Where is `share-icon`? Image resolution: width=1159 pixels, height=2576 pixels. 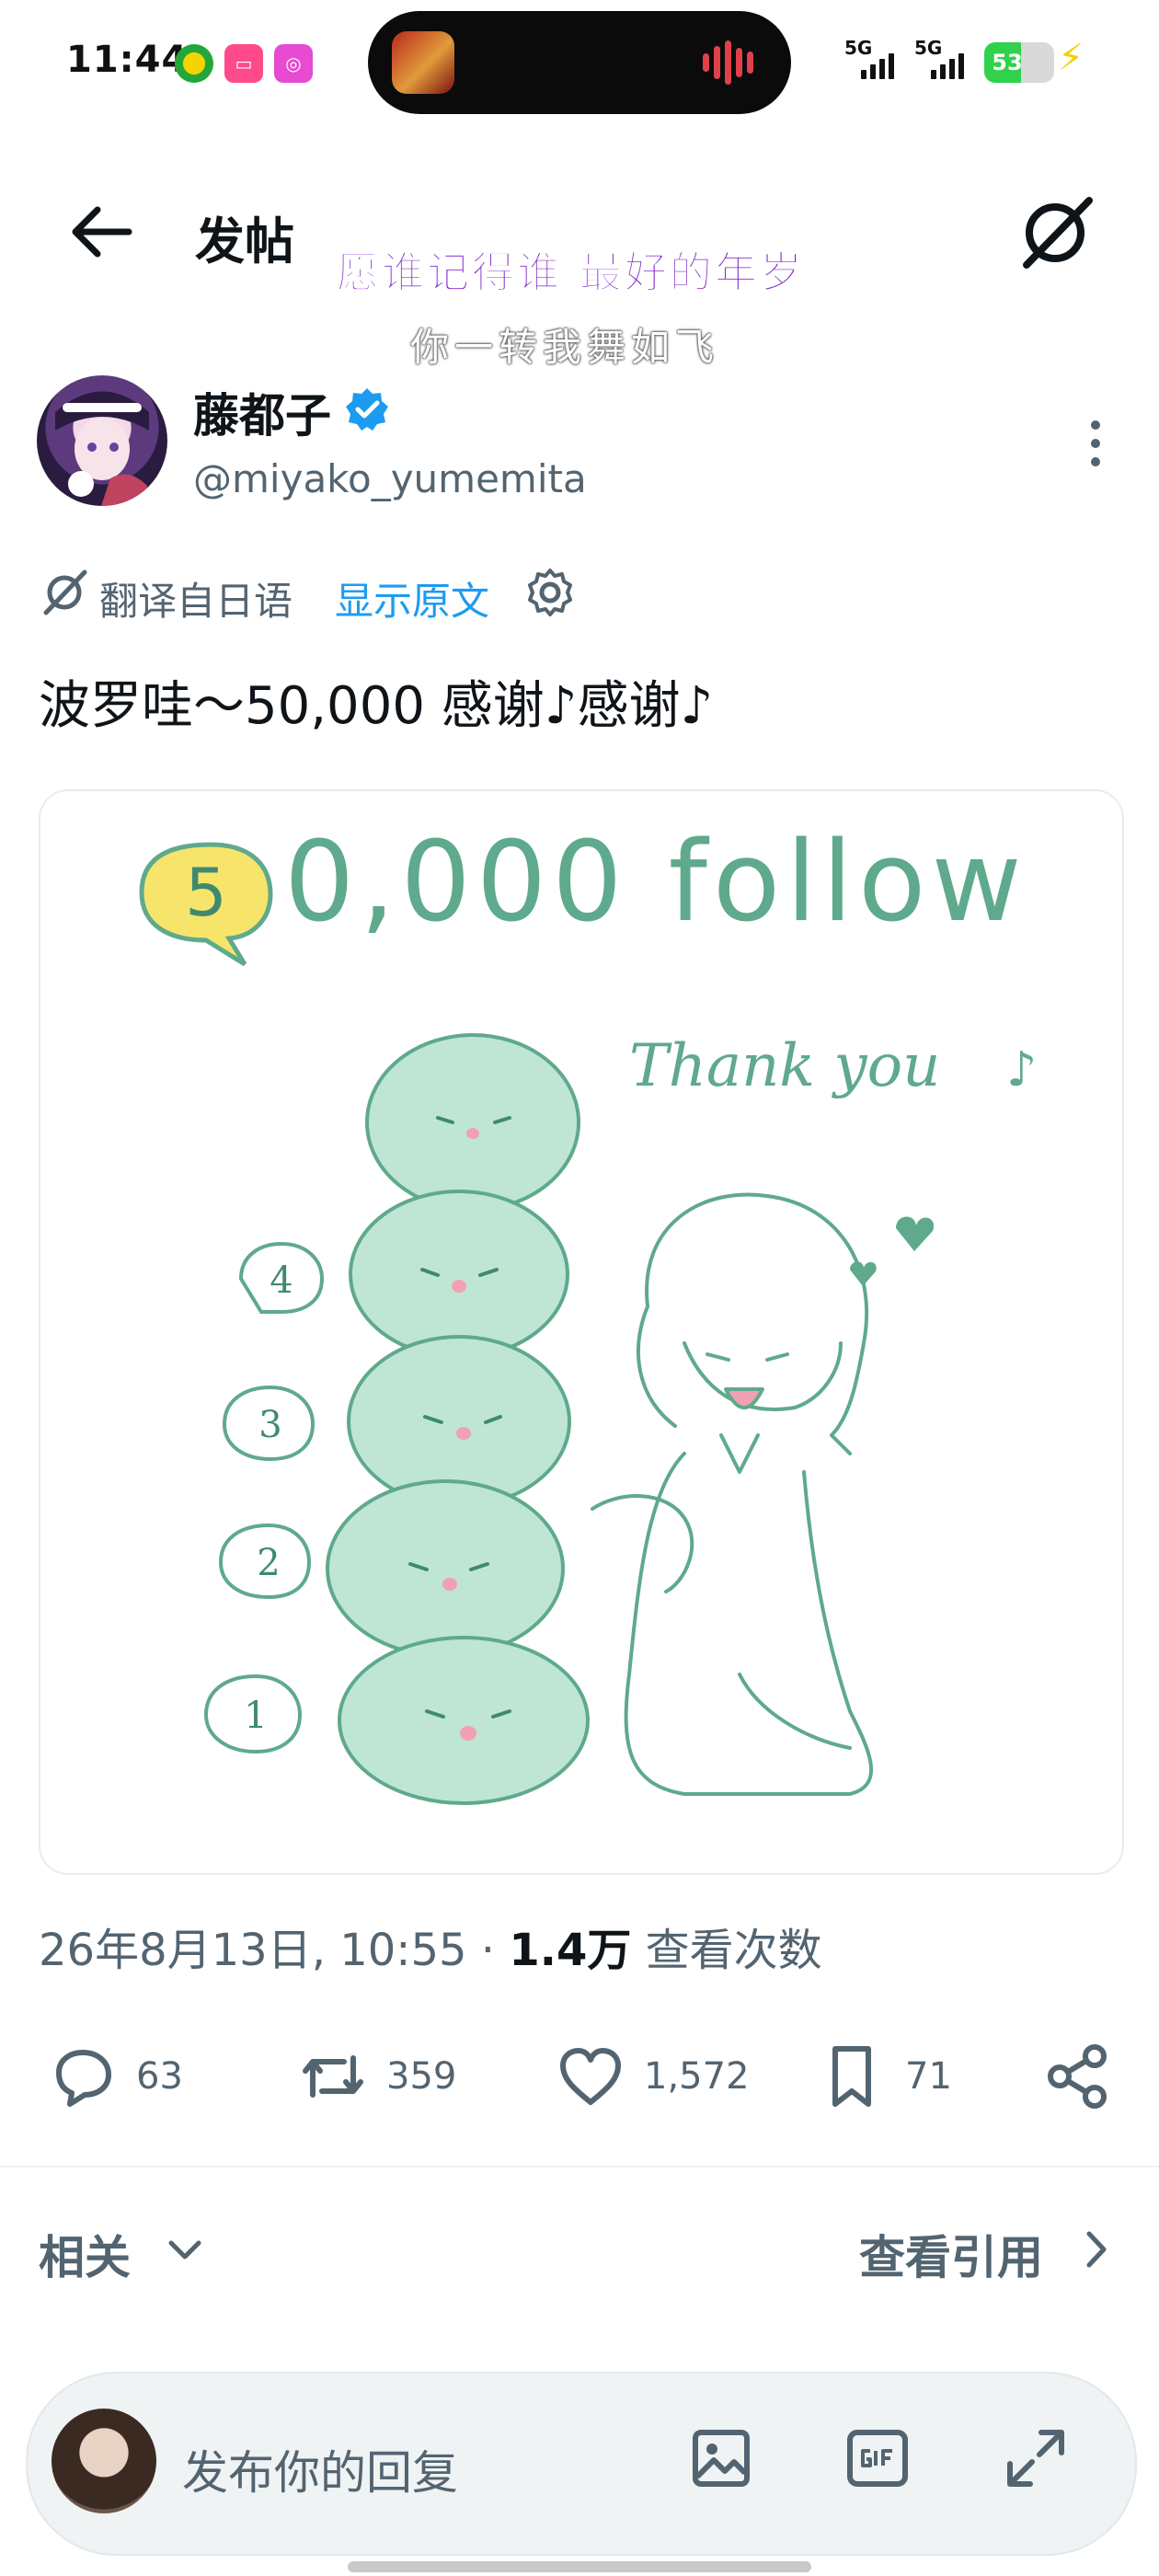 share-icon is located at coordinates (1077, 2076).